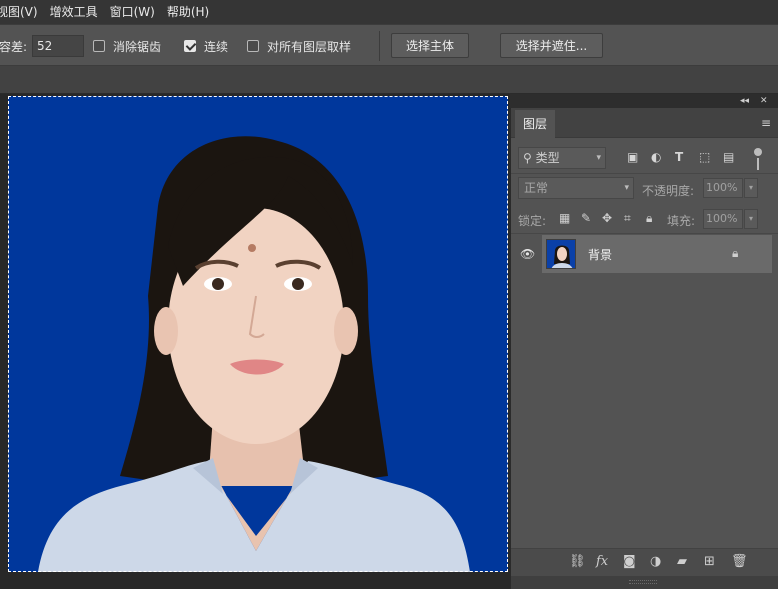 The image size is (778, 589). Describe the element at coordinates (253, 46) in the screenshot. I see `sample-all-layers-checkbox` at that location.